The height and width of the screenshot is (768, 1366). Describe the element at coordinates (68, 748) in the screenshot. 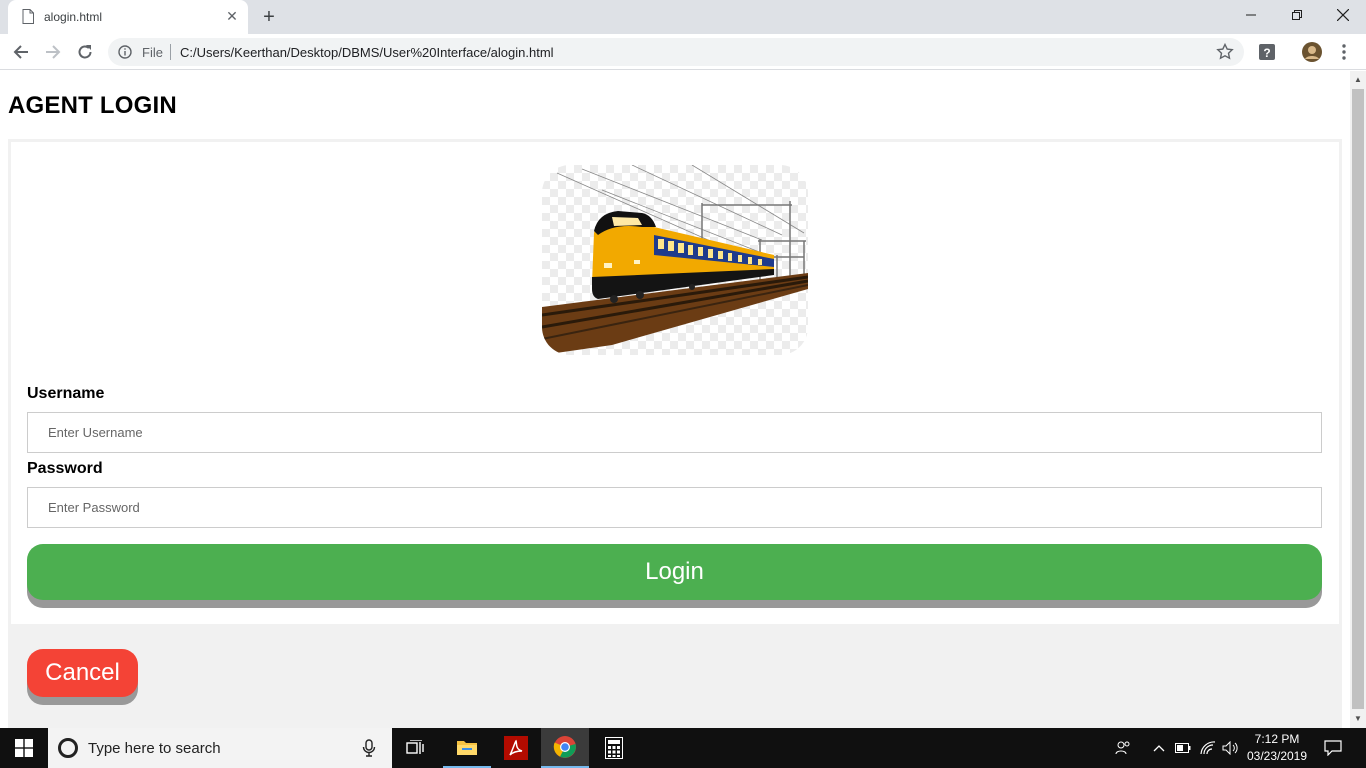

I see `cortana-circle-icon` at that location.